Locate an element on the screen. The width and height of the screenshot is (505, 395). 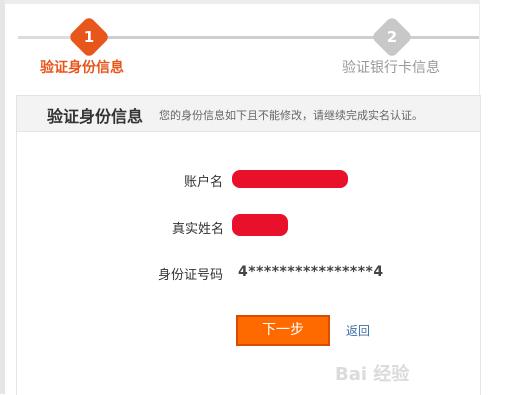
step-line-right is located at coordinates (443, 37).